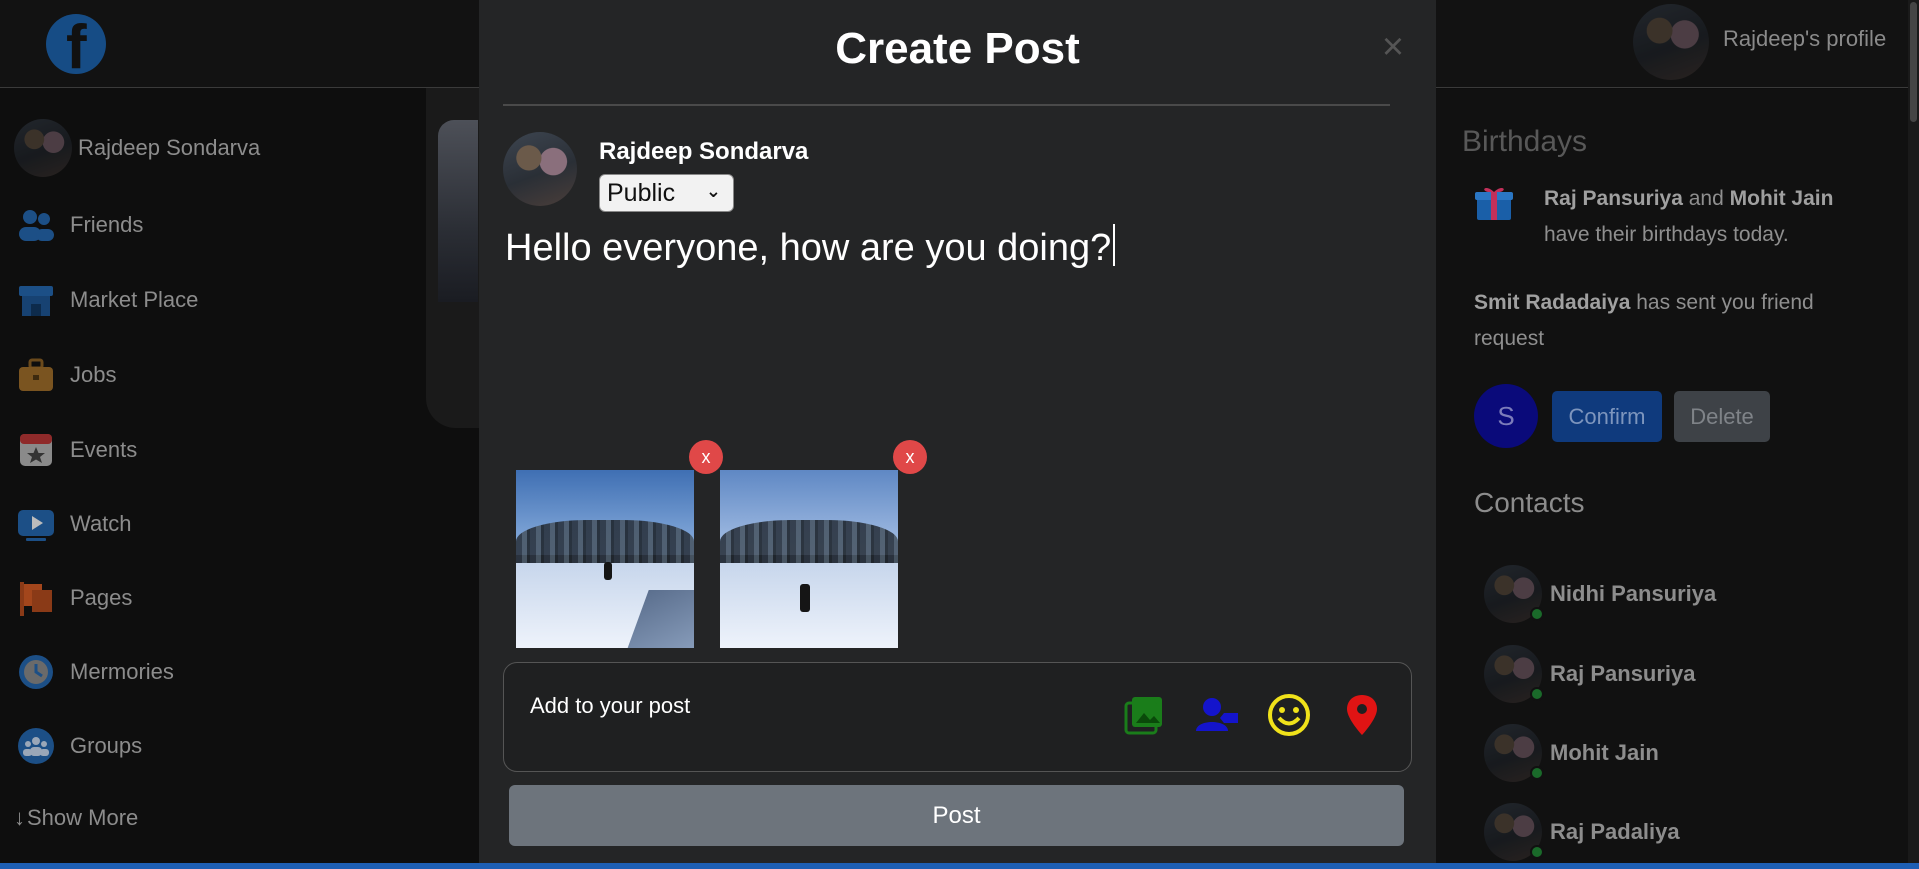  I want to click on sidebar-item-events: Events, so click(76, 450).